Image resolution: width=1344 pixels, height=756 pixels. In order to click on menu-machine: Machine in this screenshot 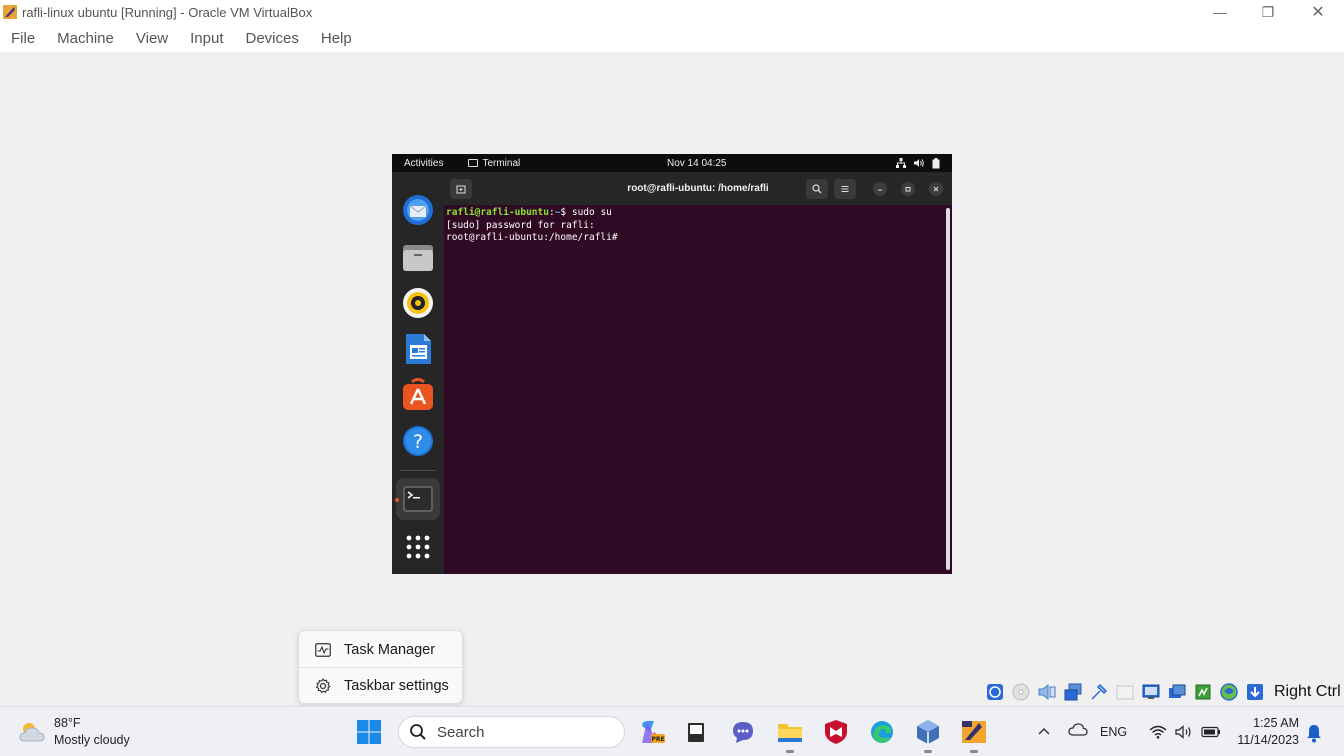, I will do `click(85, 38)`.